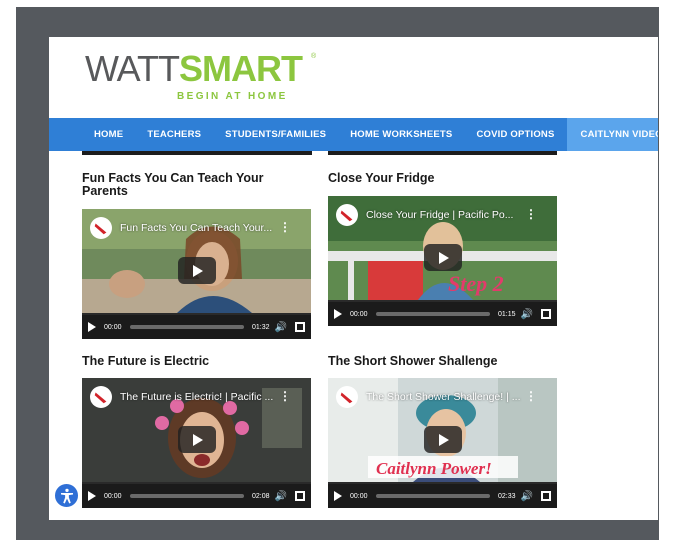 This screenshot has height=547, width=675. I want to click on accessibility-icon, so click(66, 495).